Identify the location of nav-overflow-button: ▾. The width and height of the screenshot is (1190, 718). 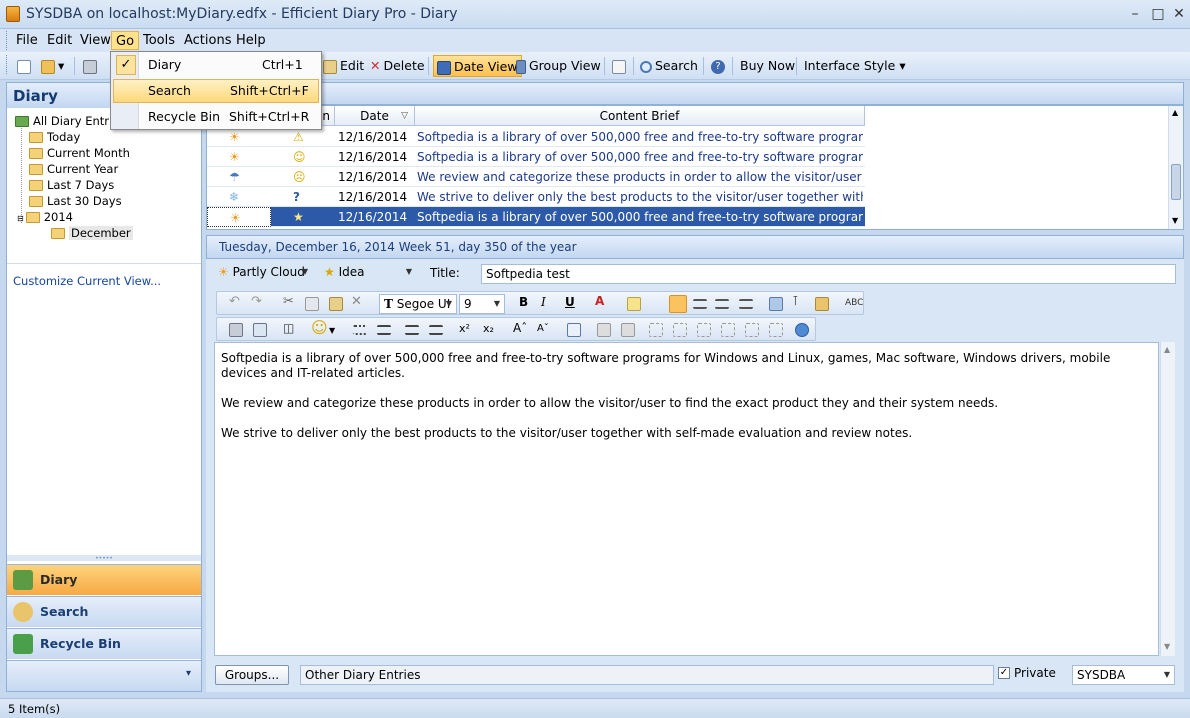
(104, 675).